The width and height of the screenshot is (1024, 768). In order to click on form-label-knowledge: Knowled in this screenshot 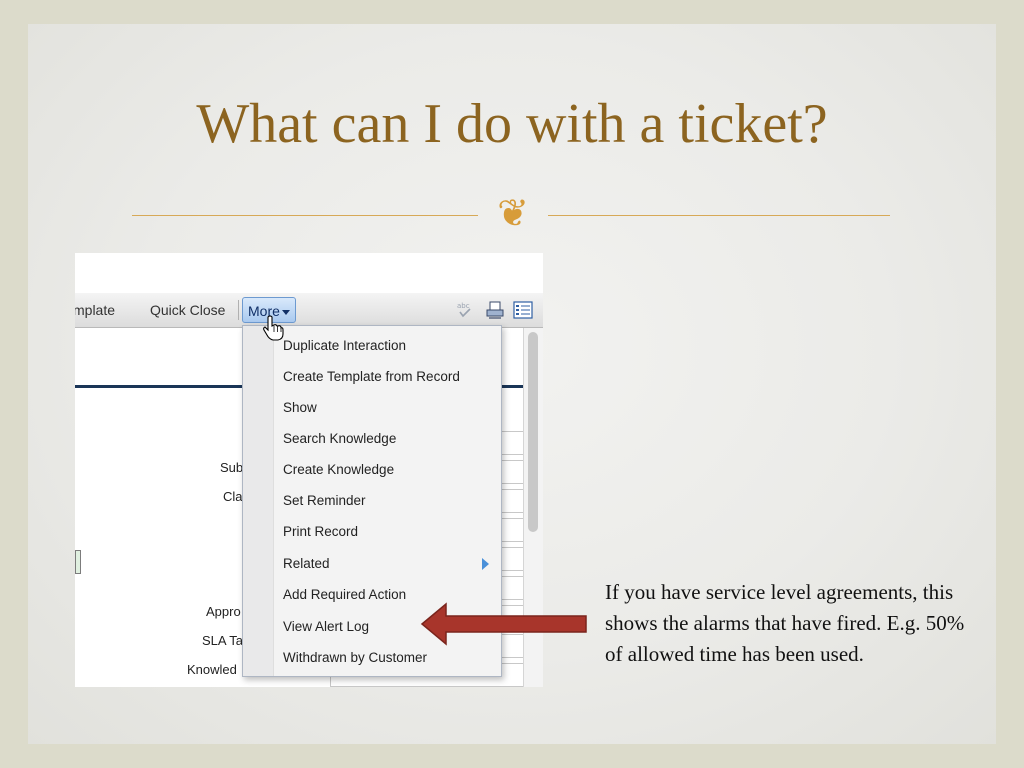, I will do `click(212, 669)`.